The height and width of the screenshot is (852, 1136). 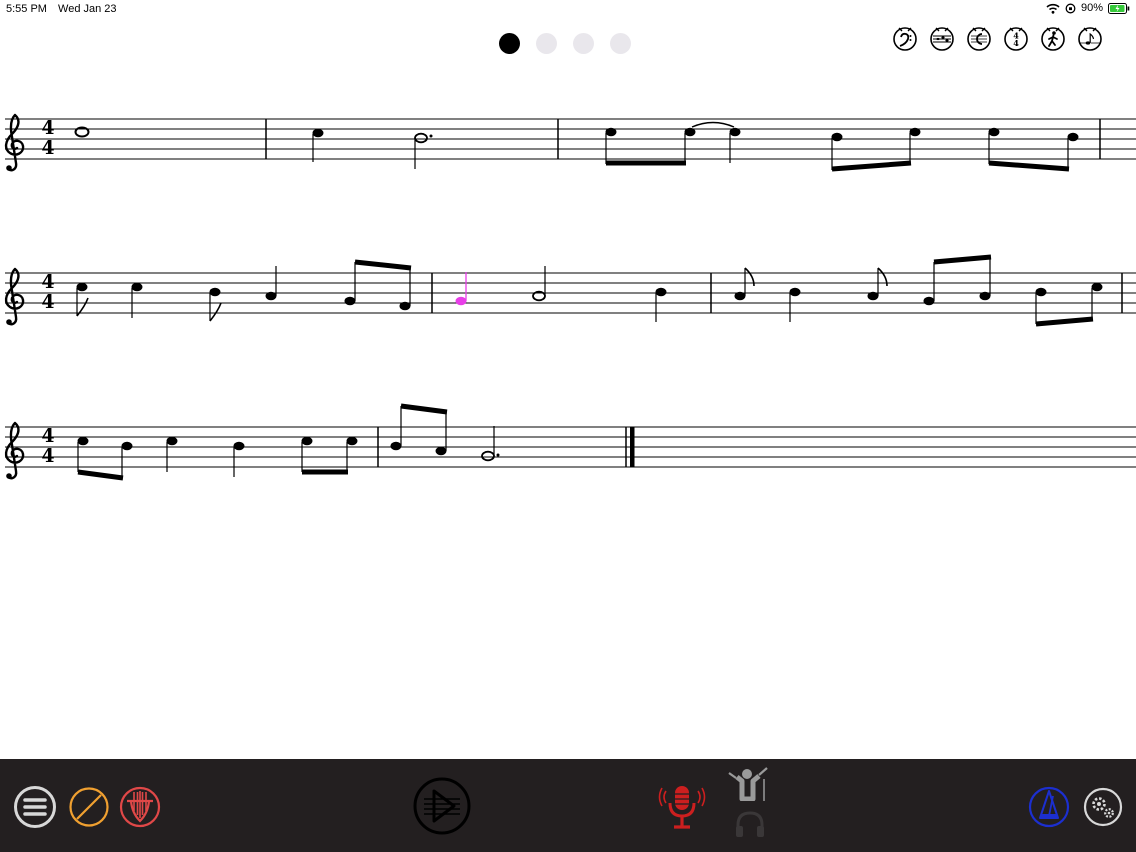 I want to click on instrument-icon, so click(x=140, y=807).